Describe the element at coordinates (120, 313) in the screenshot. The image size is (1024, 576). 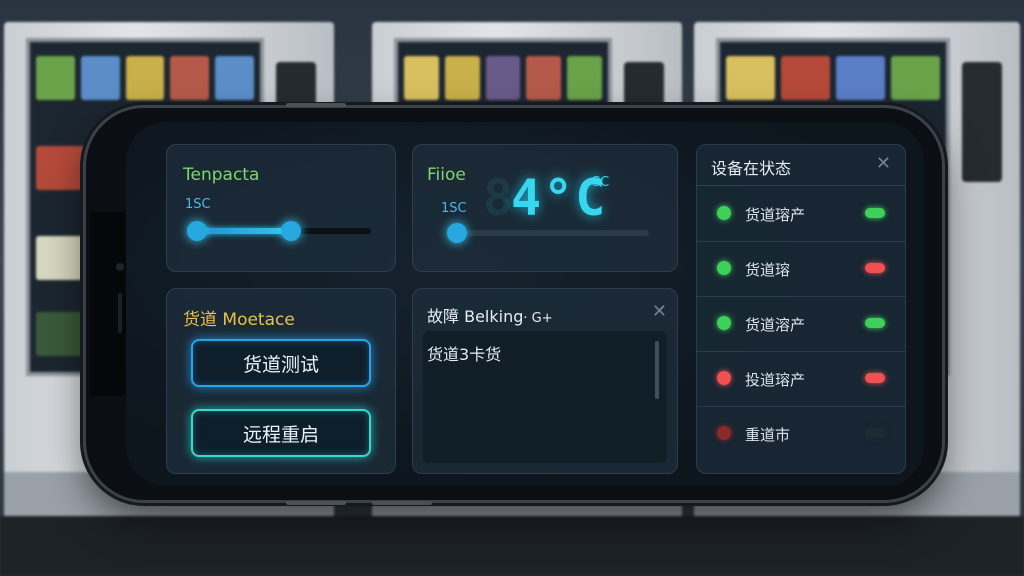
I see `speaker-grille` at that location.